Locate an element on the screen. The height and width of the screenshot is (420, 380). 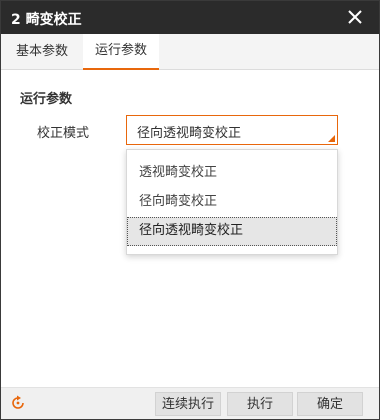
option-radial-perspective: 径向透视畸变校正 is located at coordinates (232, 231).